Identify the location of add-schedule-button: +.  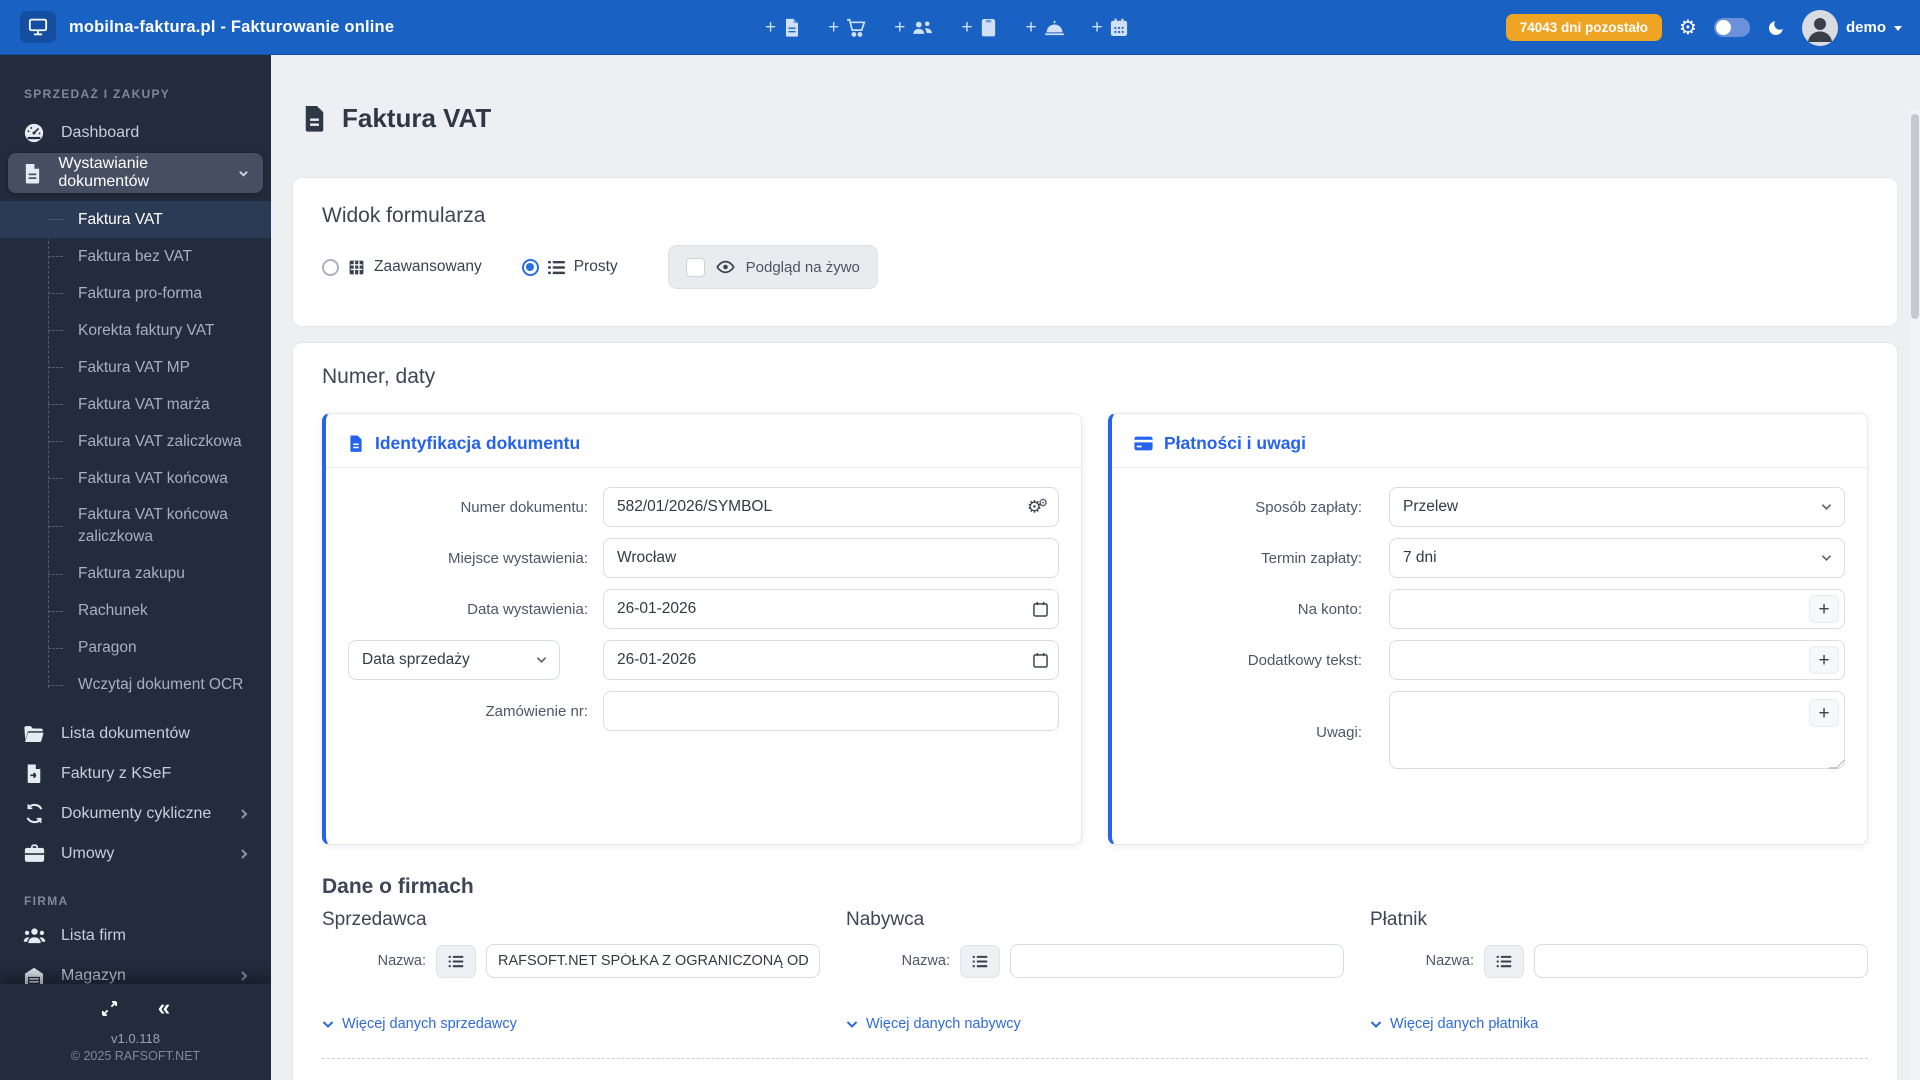
(1110, 27).